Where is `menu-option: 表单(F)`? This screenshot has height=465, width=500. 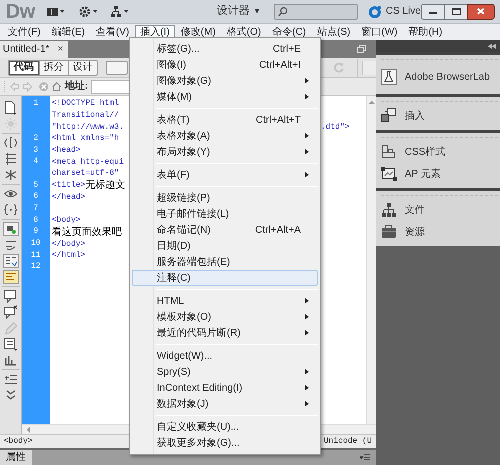 menu-option: 表单(F) is located at coordinates (225, 175).